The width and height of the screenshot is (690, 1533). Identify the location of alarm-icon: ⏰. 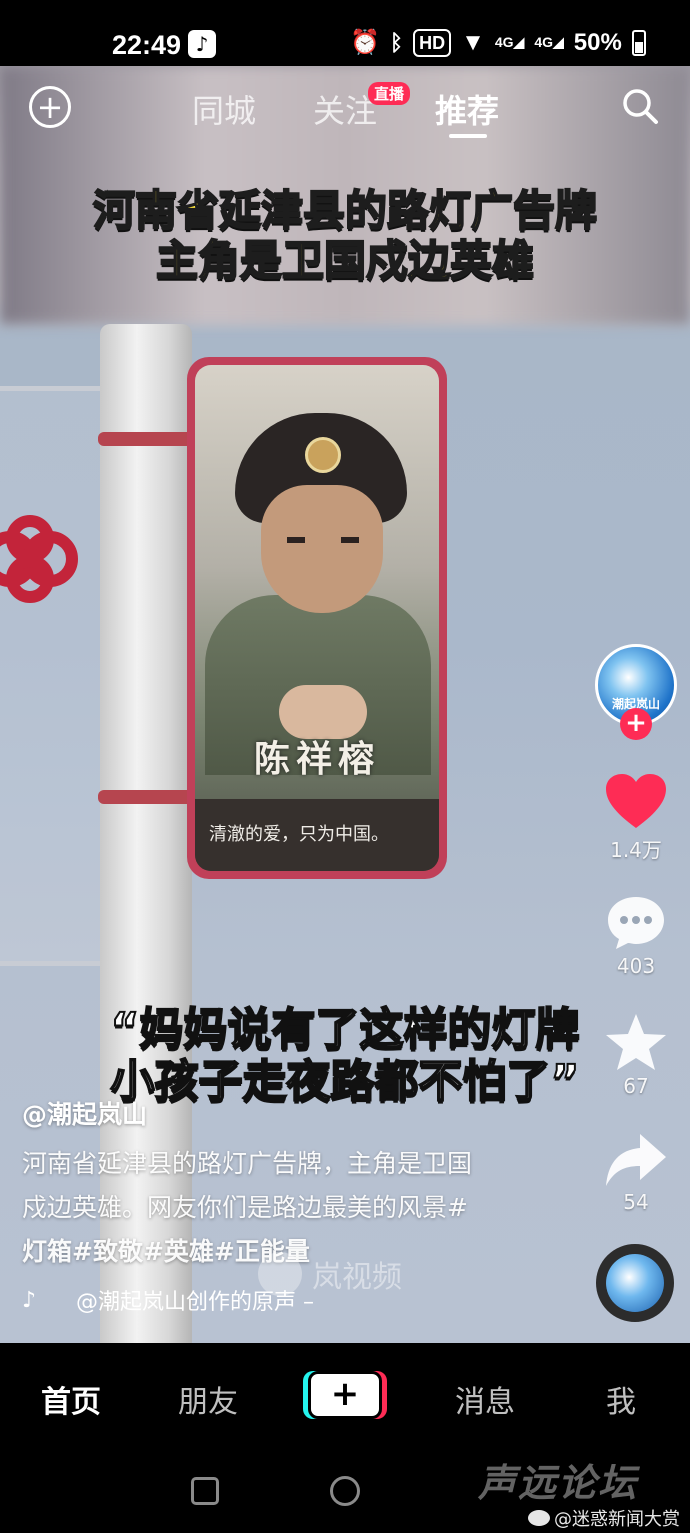
(365, 42).